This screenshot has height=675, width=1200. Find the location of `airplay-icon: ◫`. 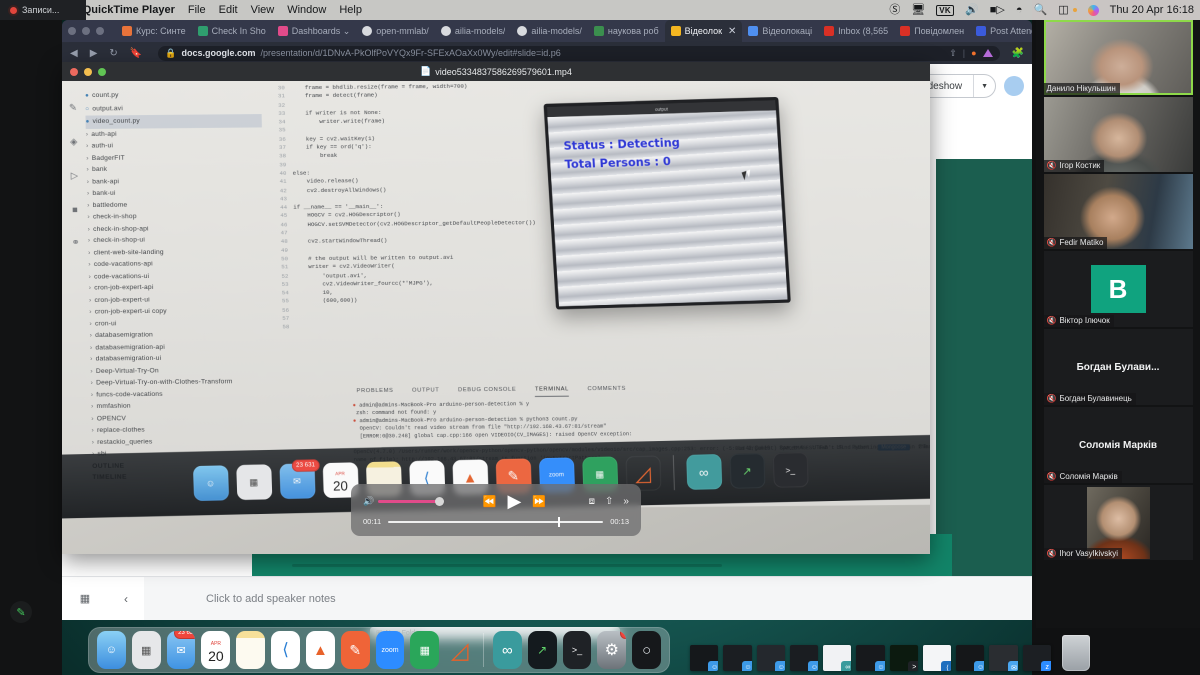

airplay-icon: ◫ is located at coordinates (1063, 10).